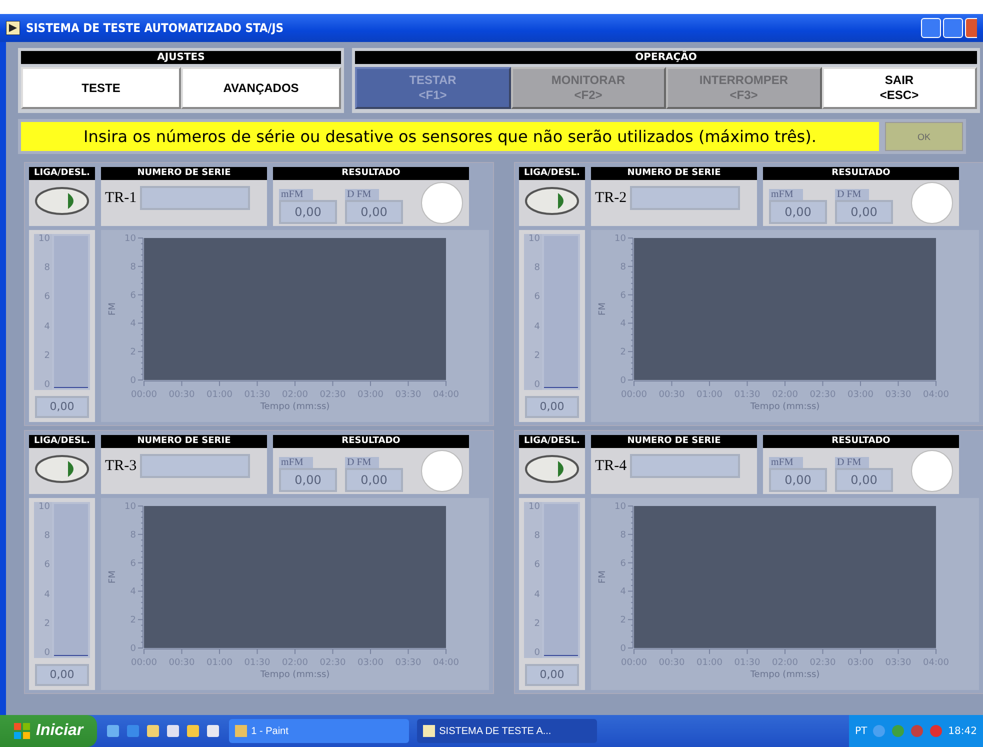 This screenshot has height=747, width=983. What do you see at coordinates (931, 28) in the screenshot?
I see `minimize-button` at bounding box center [931, 28].